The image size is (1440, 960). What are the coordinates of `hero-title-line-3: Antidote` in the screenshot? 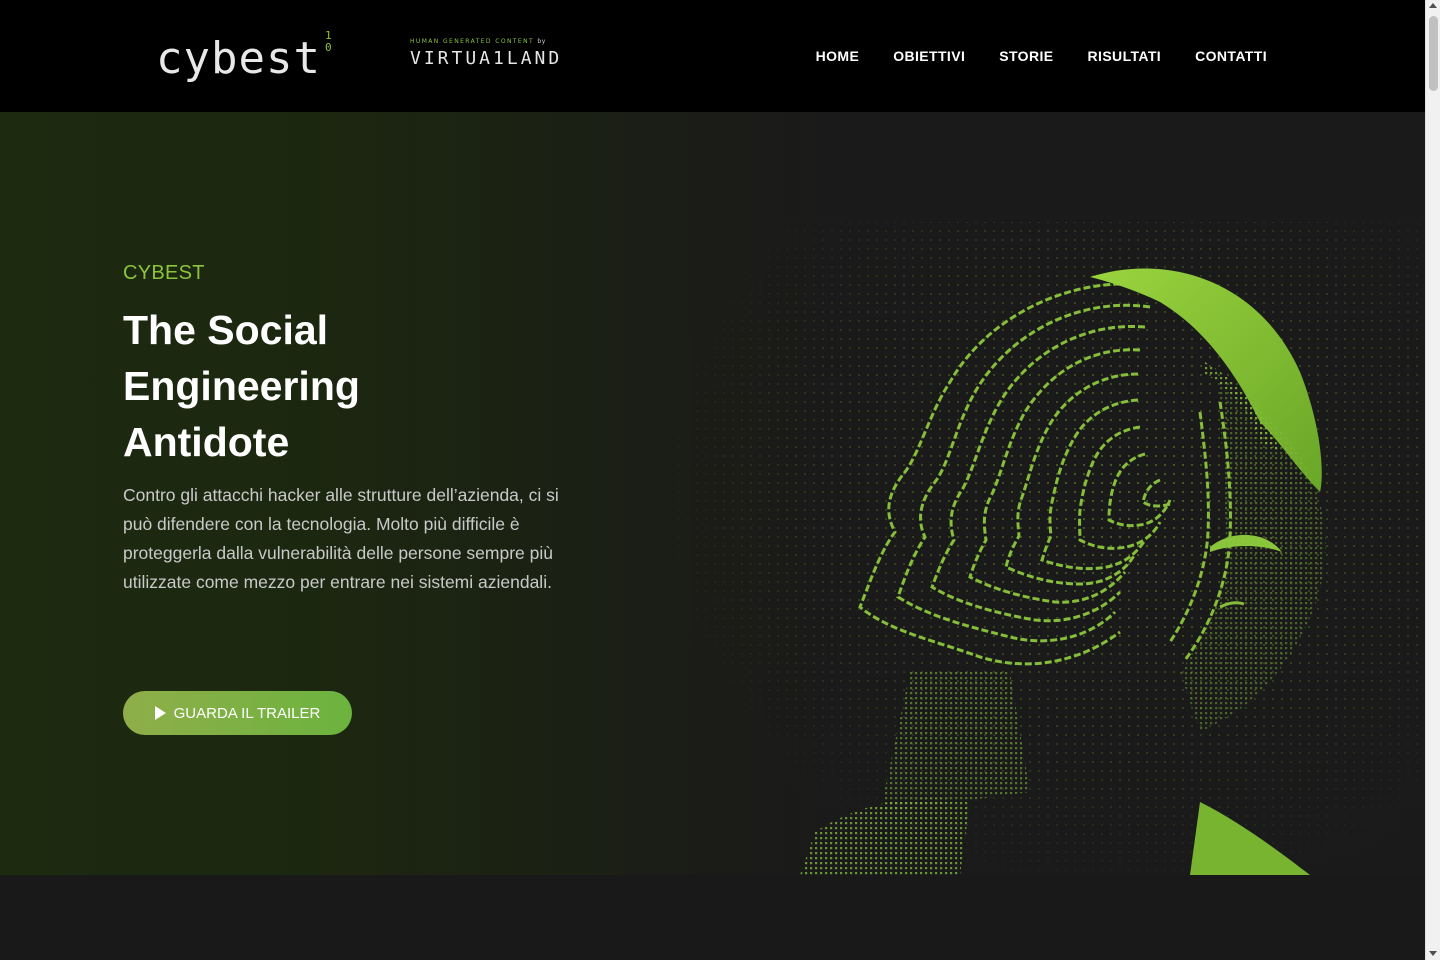 It's located at (206, 442).